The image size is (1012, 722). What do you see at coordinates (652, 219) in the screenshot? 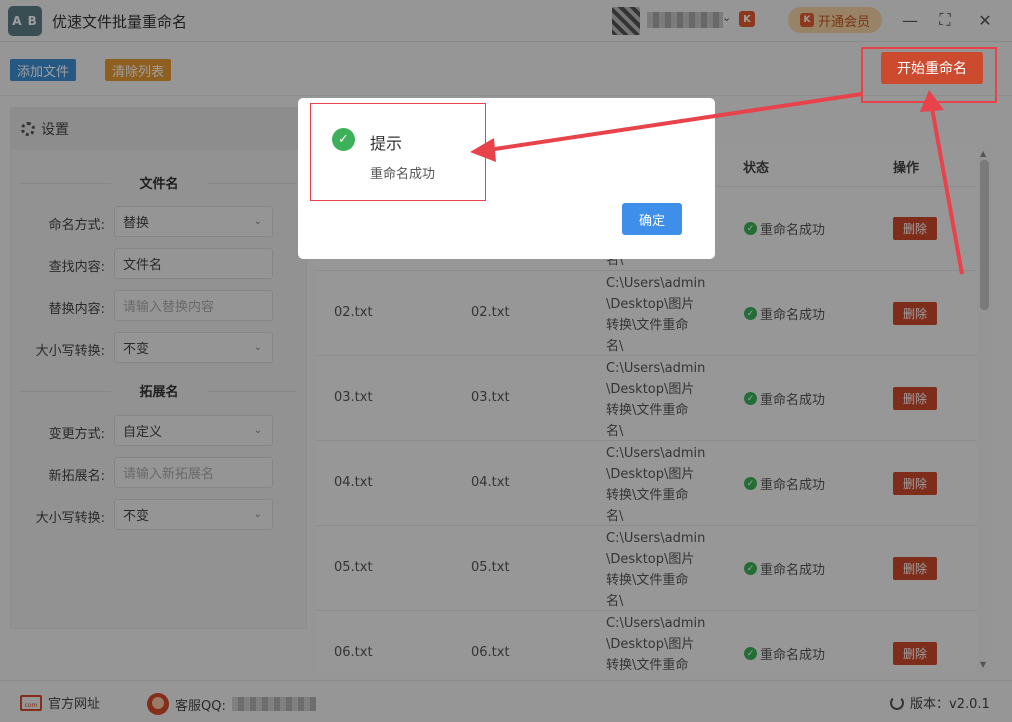
I see `confirm-button: 确定` at bounding box center [652, 219].